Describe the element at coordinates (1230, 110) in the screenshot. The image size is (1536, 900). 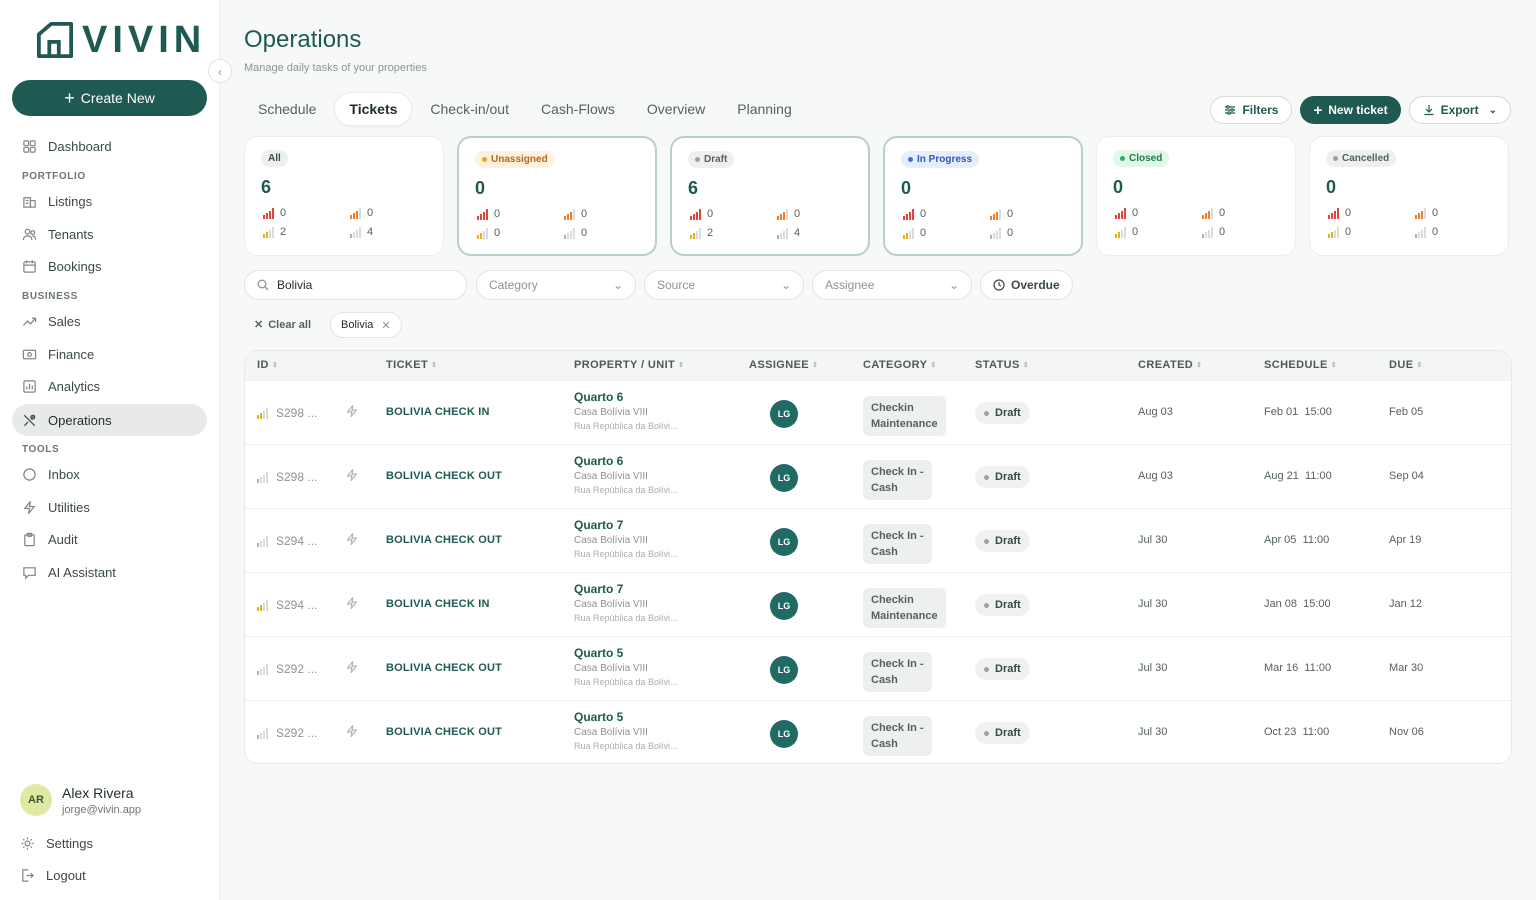
I see `sliders-icon` at that location.